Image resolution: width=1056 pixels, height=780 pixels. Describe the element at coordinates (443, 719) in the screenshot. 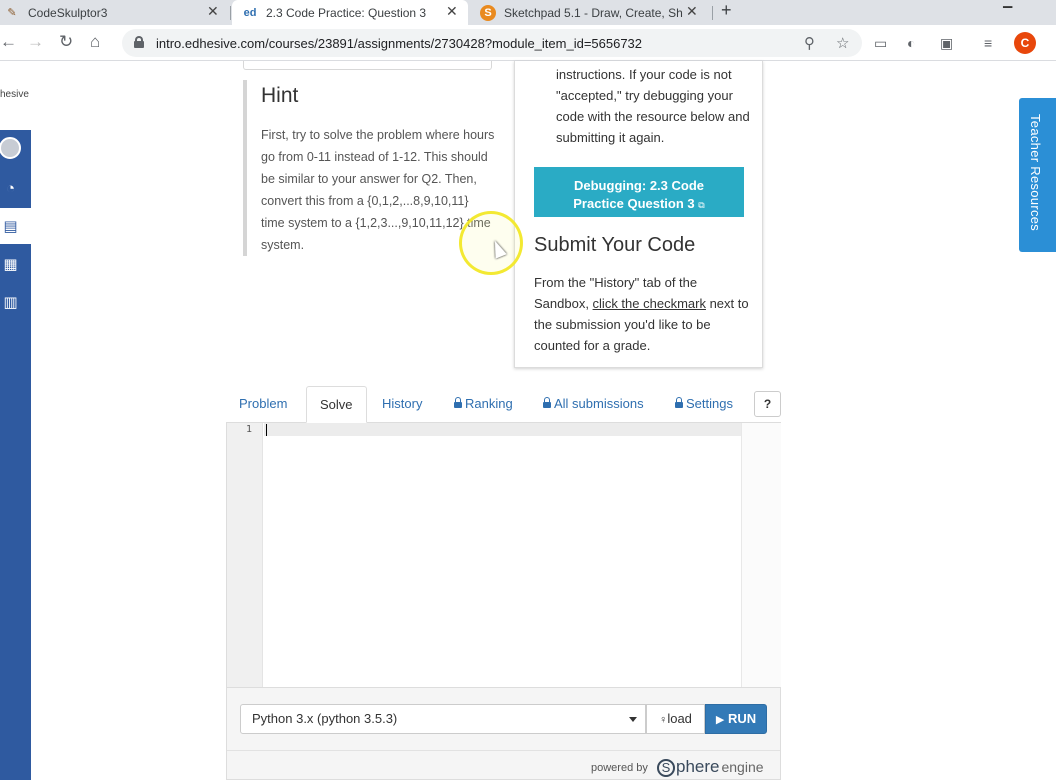

I see `language-select: Python 3.x (python 3.5.3)` at that location.